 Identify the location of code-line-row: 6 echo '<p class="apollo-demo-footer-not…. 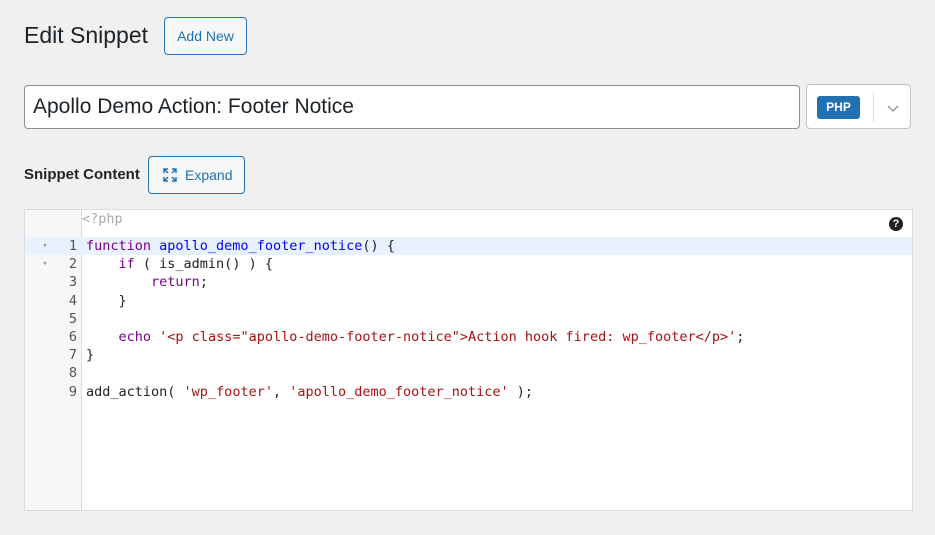
(468, 337).